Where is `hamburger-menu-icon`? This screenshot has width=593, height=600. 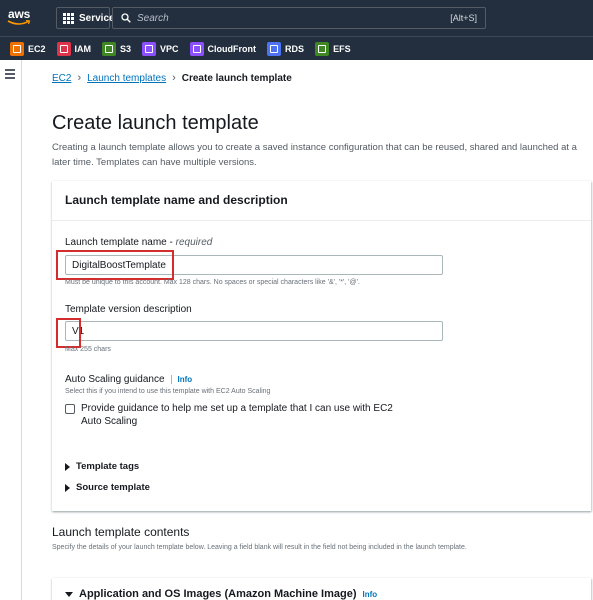
hamburger-menu-icon is located at coordinates (10, 74).